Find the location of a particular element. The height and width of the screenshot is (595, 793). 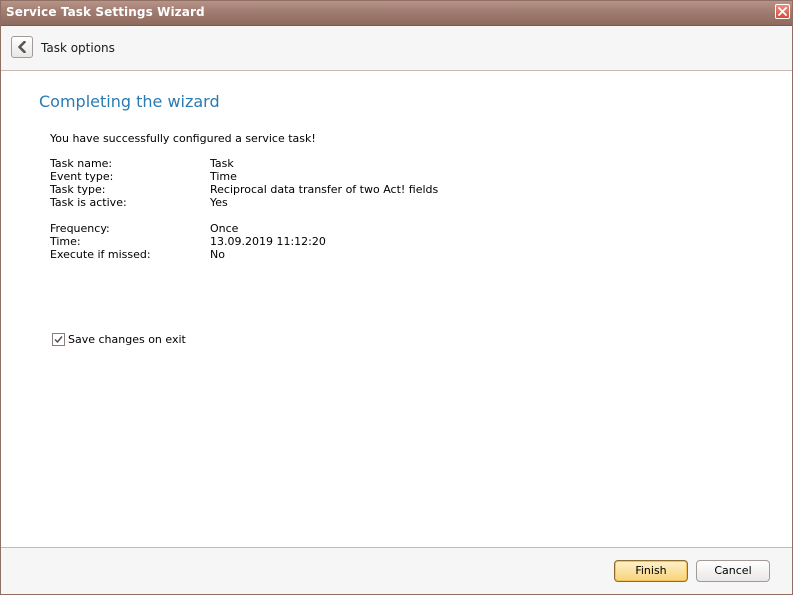

wizard-footer: Finish Cancel is located at coordinates (396, 570).